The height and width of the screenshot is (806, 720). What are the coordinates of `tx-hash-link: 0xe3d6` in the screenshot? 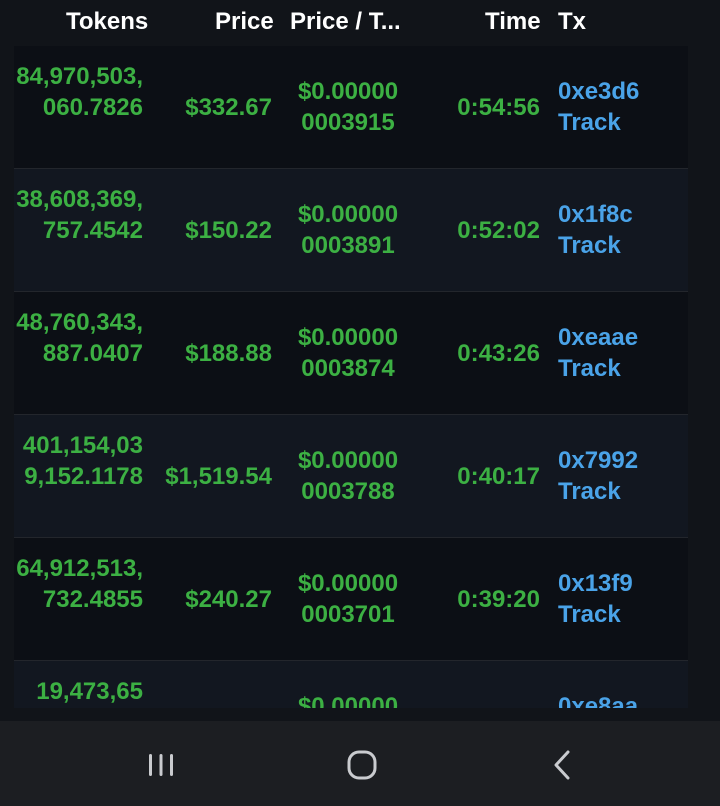 It's located at (620, 91).